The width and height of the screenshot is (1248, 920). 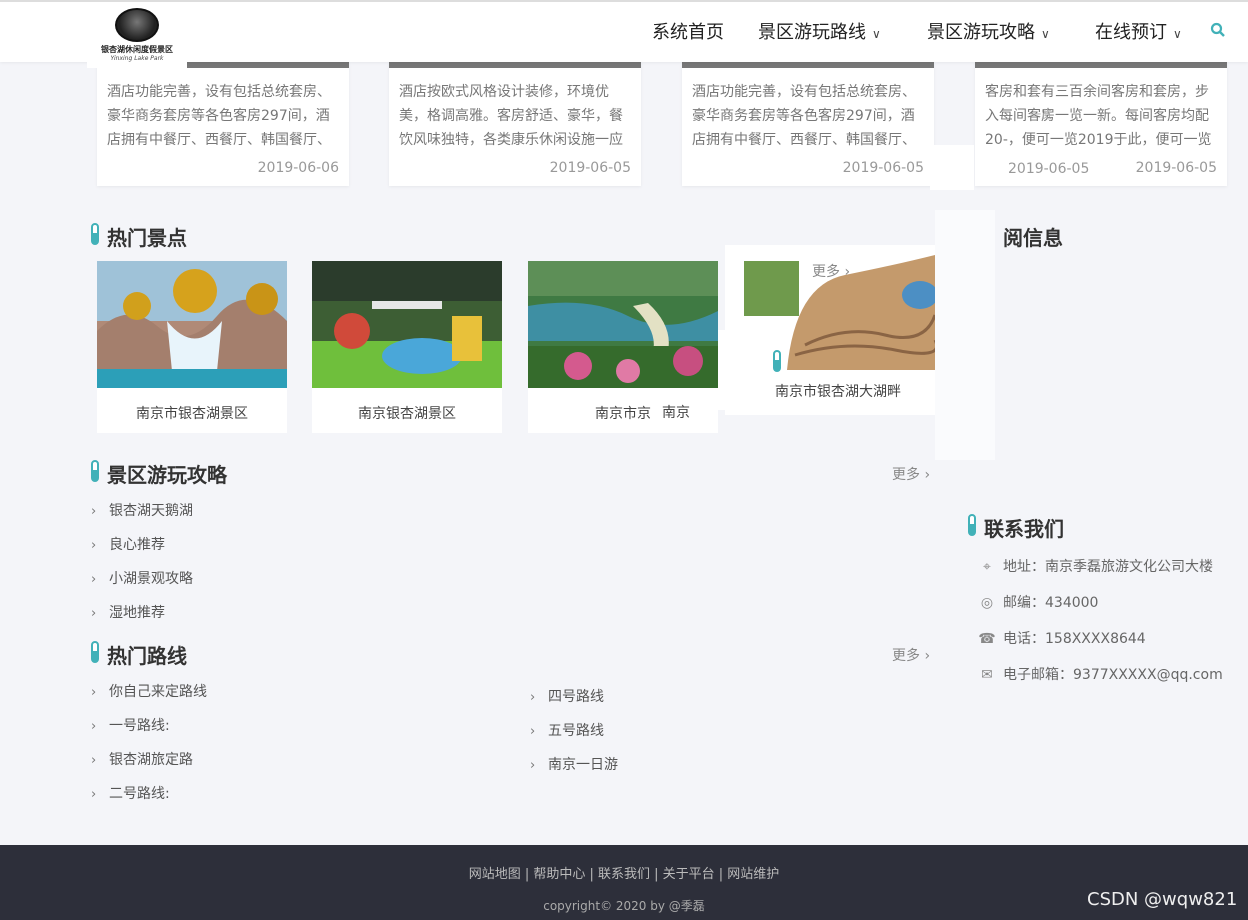 I want to click on footer-copyright: copyright© 2020 by @季磊, so click(x=624, y=906).